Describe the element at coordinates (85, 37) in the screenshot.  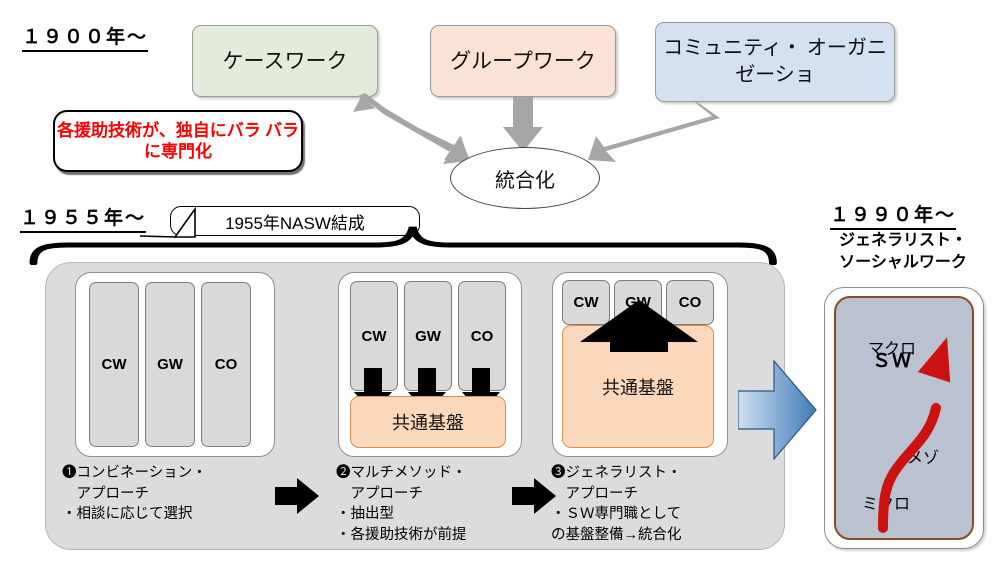
I see `era-label-1900: １９００年～` at that location.